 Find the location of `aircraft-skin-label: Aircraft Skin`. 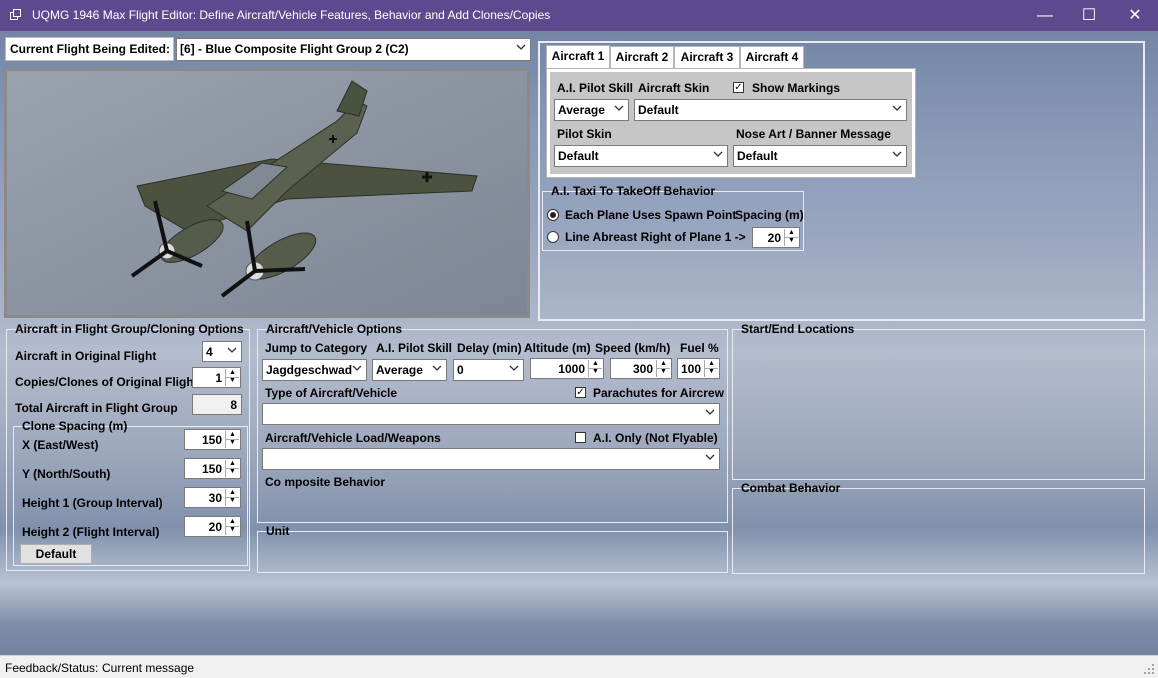

aircraft-skin-label: Aircraft Skin is located at coordinates (674, 88).